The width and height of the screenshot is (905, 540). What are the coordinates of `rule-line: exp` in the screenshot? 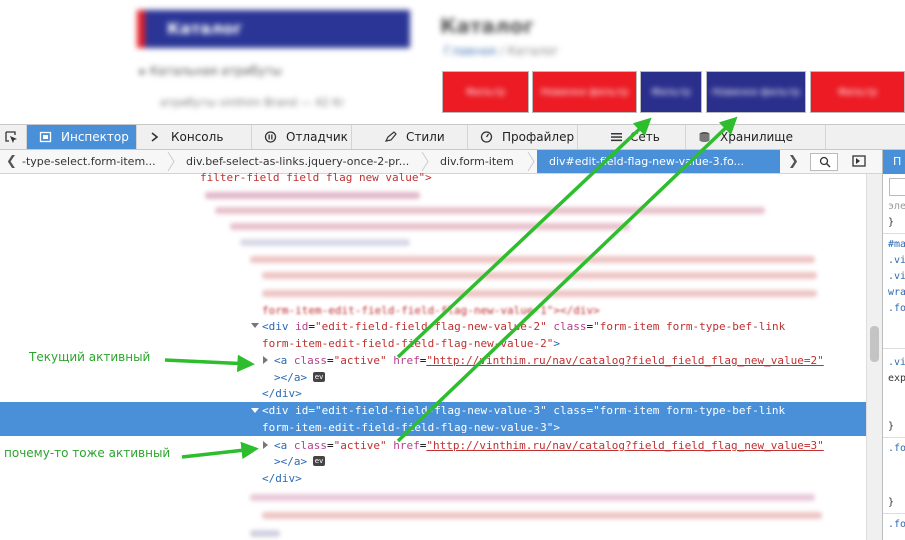 It's located at (896, 378).